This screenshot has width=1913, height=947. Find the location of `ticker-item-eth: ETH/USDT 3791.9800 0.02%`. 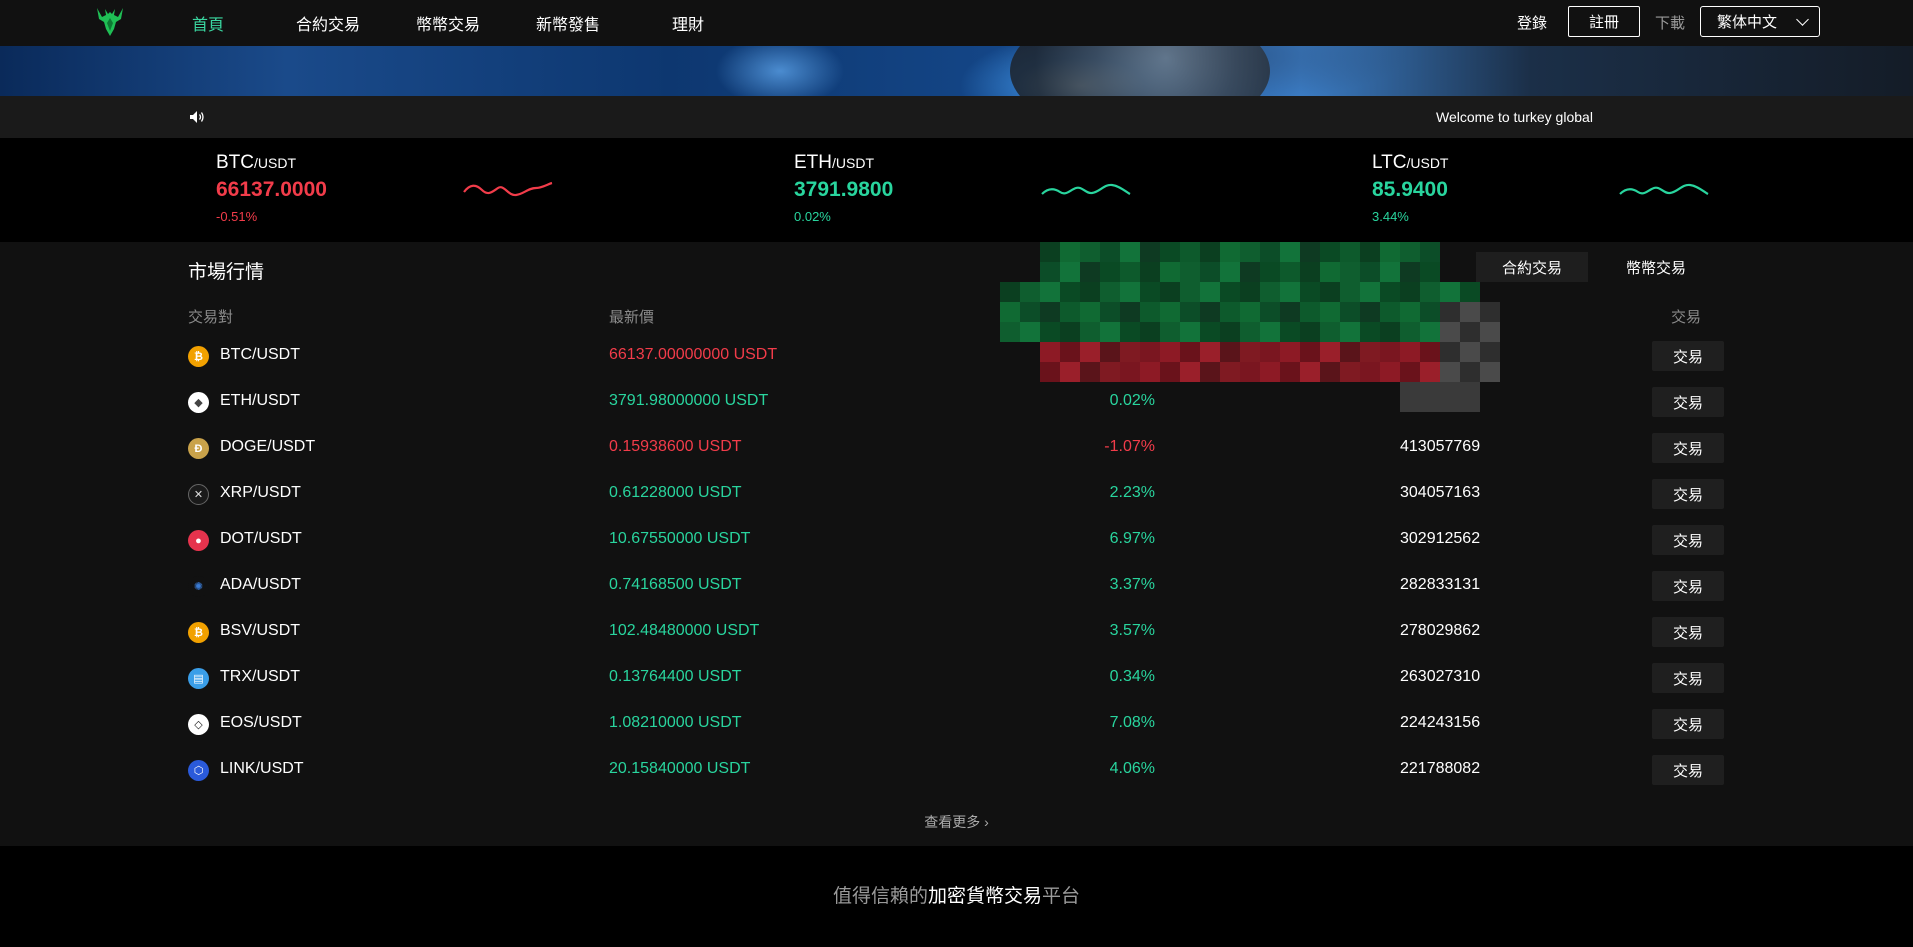

ticker-item-eth: ETH/USDT 3791.9800 0.02% is located at coordinates (1004, 192).